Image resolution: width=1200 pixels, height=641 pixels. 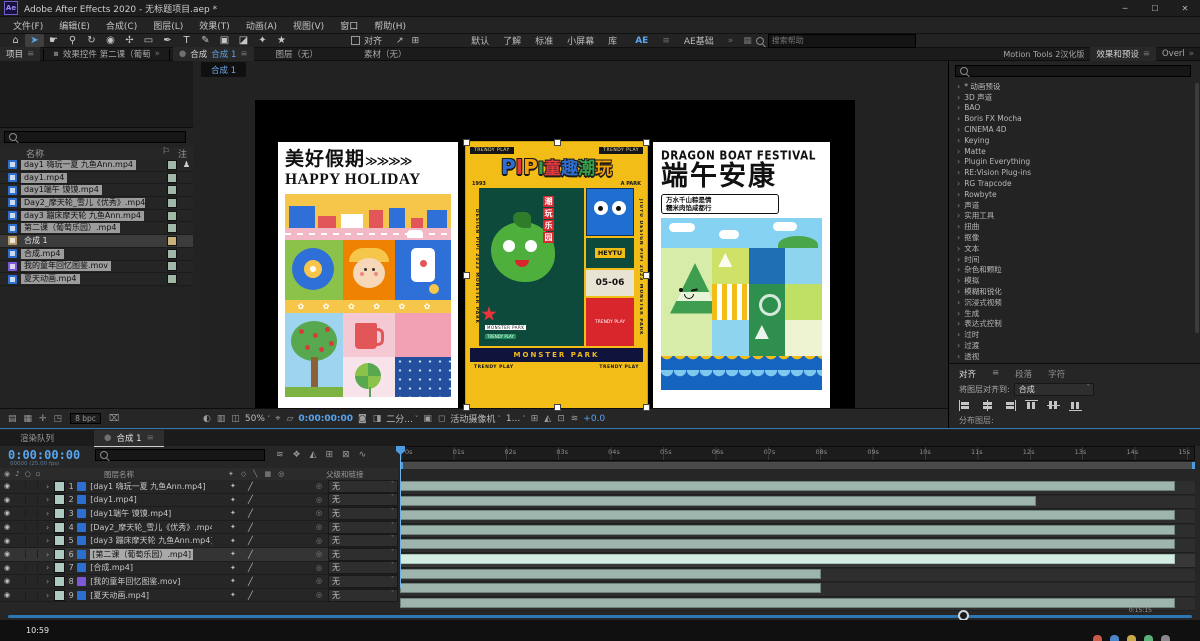 I want to click on align-horizontal-center-icon, so click(x=987, y=405).